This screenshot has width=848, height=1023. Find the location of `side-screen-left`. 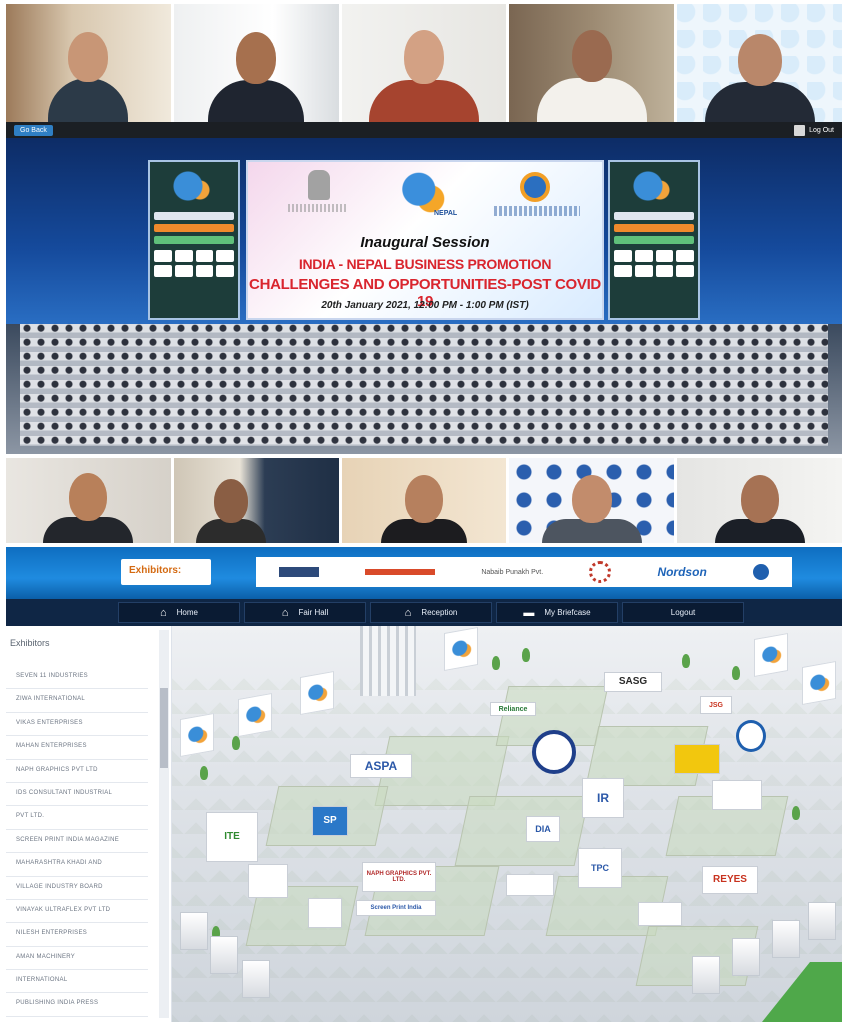

side-screen-left is located at coordinates (194, 240).